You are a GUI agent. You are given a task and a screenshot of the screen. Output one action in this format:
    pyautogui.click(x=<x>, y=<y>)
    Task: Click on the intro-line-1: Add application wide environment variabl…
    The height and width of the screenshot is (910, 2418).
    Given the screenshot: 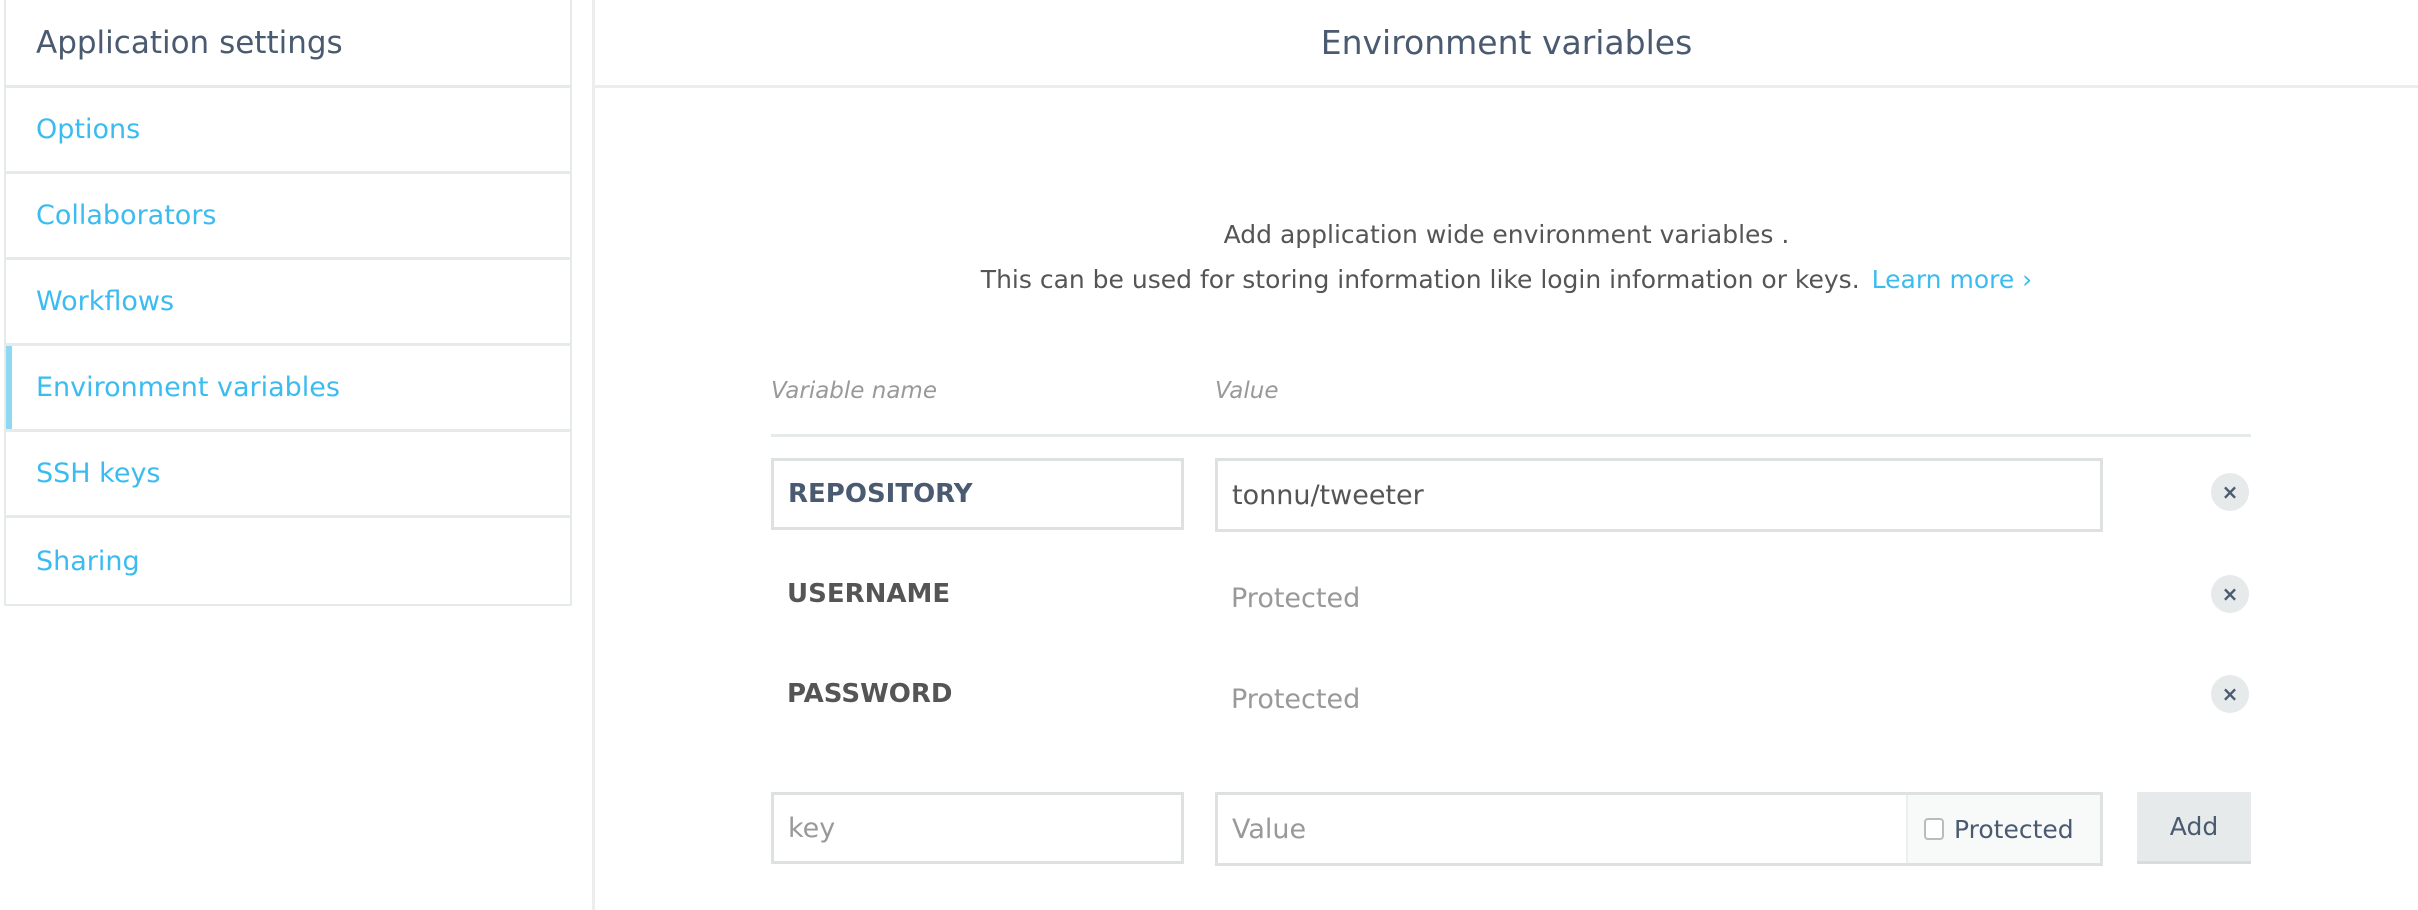 What is the action you would take?
    pyautogui.click(x=1506, y=234)
    